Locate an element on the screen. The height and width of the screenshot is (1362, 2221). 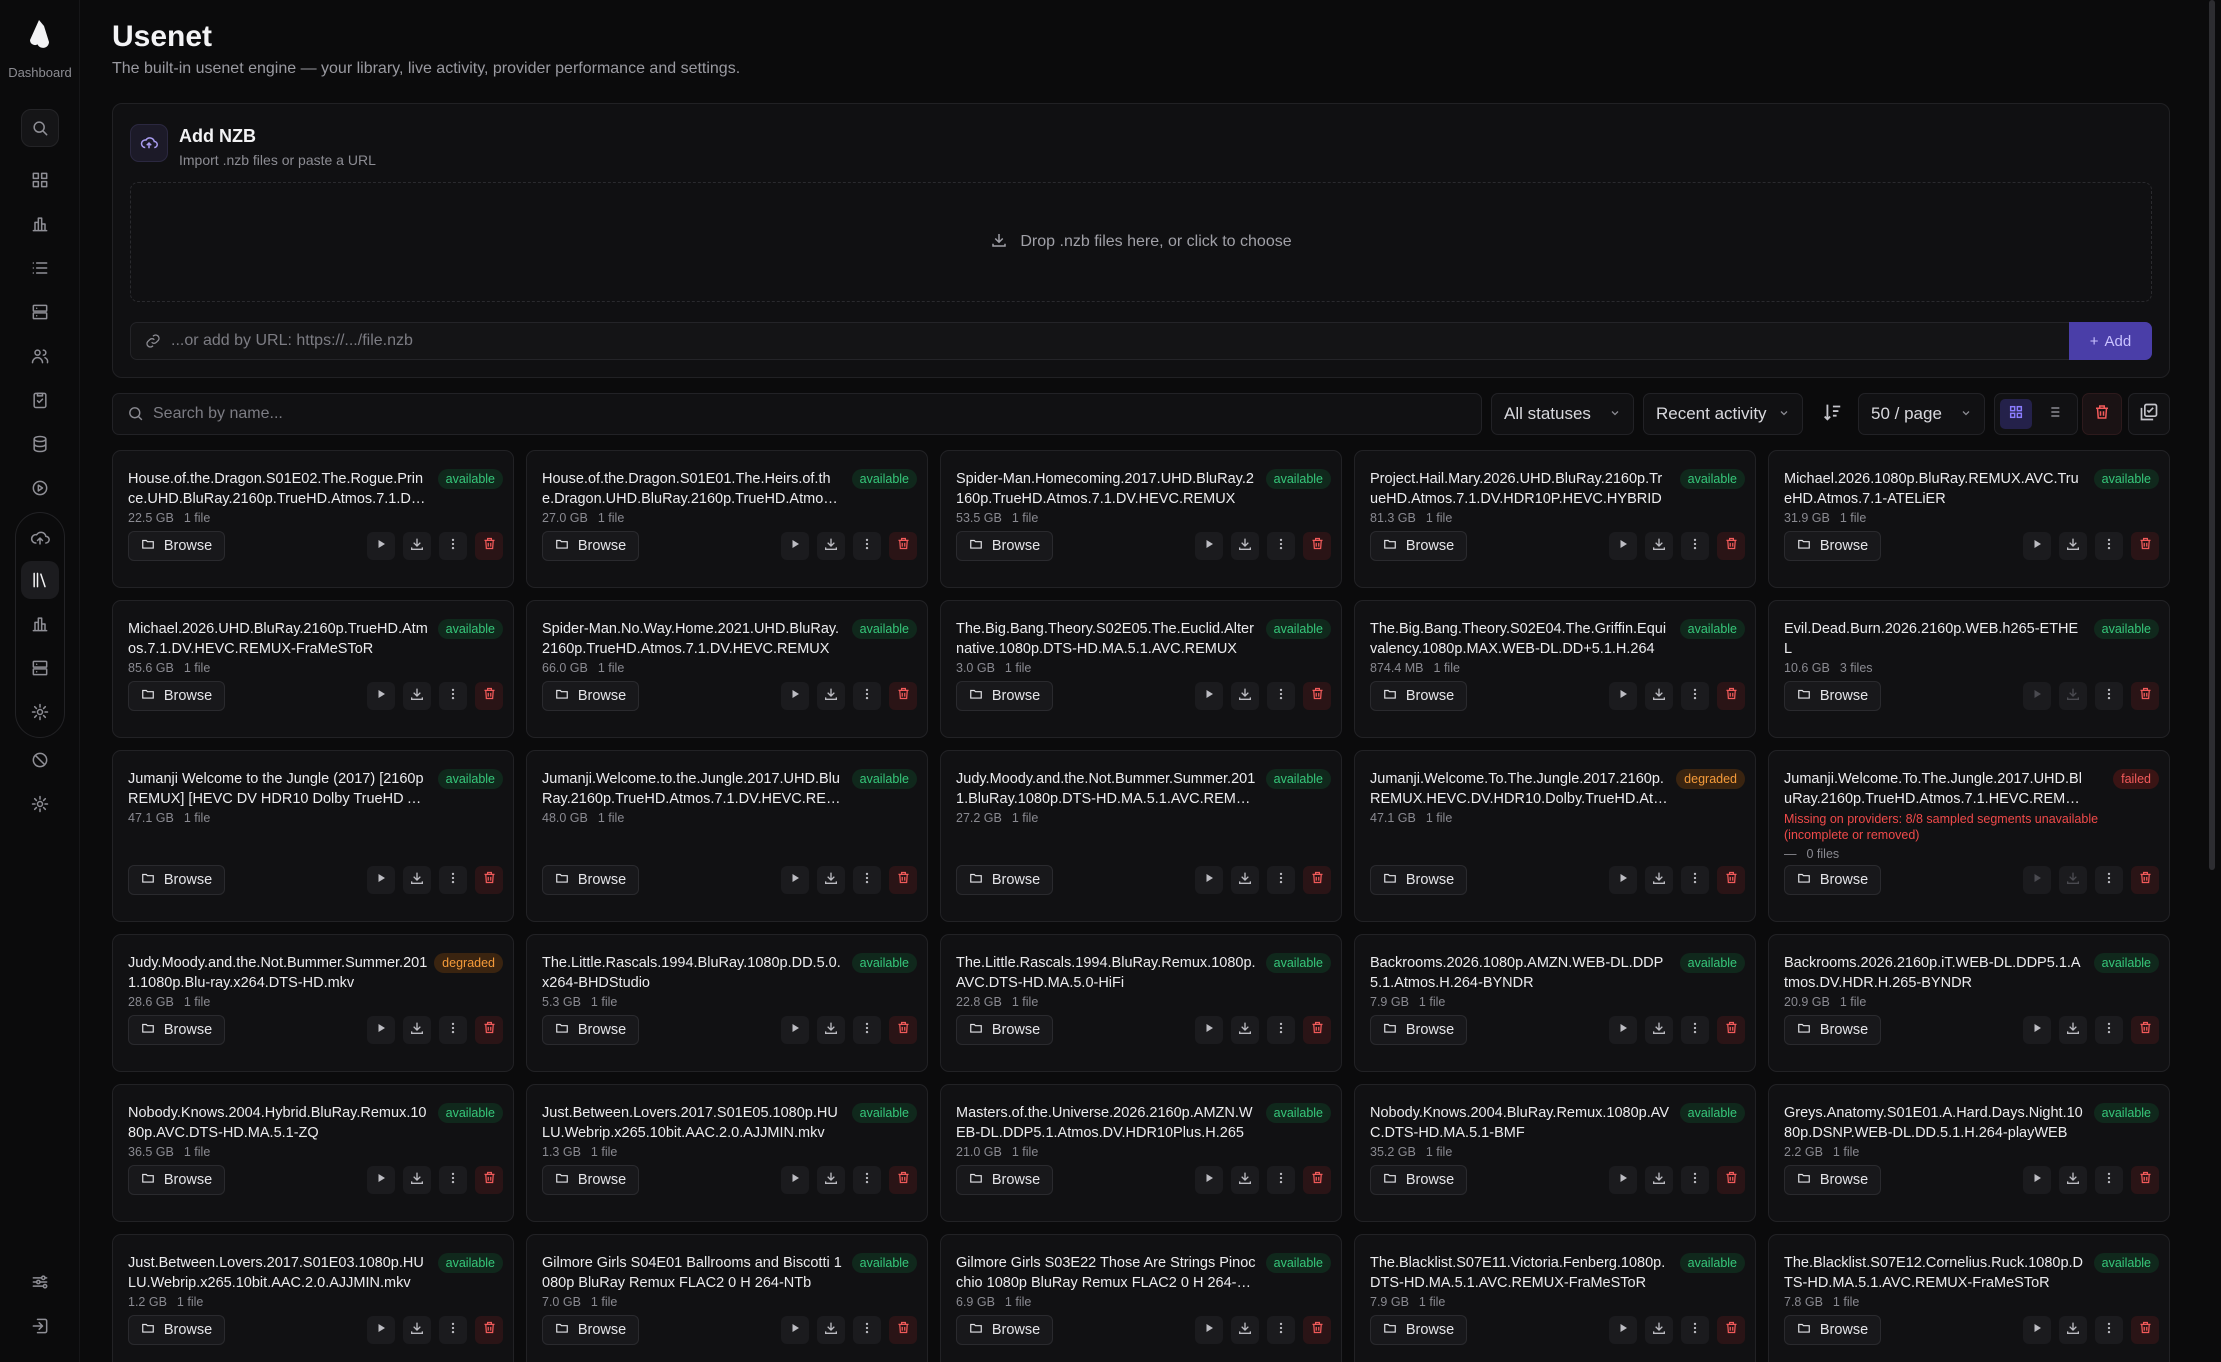
nav-grid-icon is located at coordinates (40, 180).